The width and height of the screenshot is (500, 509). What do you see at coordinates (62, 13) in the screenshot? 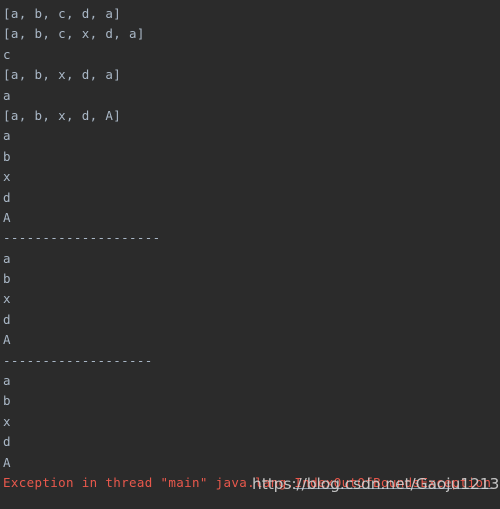
I see `console-line: [a, b, c, d, a]` at bounding box center [62, 13].